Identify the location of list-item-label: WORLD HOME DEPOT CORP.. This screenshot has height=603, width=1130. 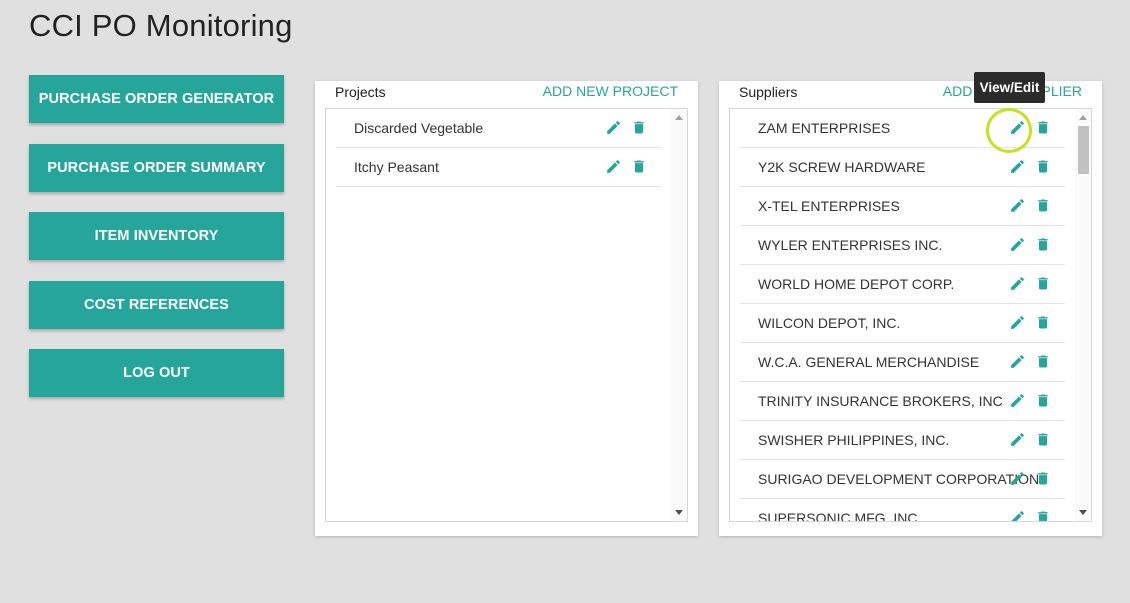
(856, 284).